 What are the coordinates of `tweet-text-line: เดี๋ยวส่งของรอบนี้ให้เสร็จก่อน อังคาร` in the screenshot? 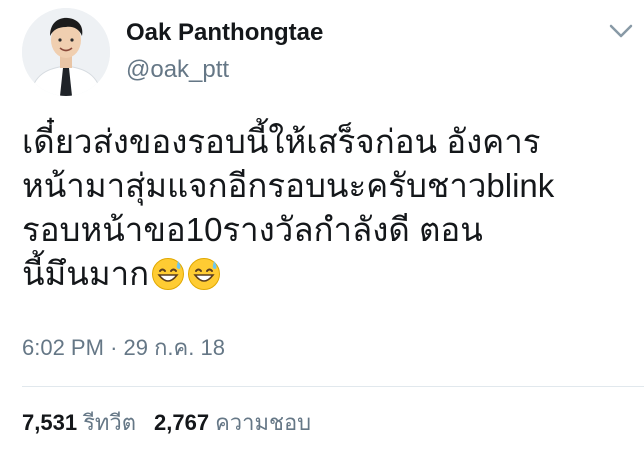 It's located at (281, 141).